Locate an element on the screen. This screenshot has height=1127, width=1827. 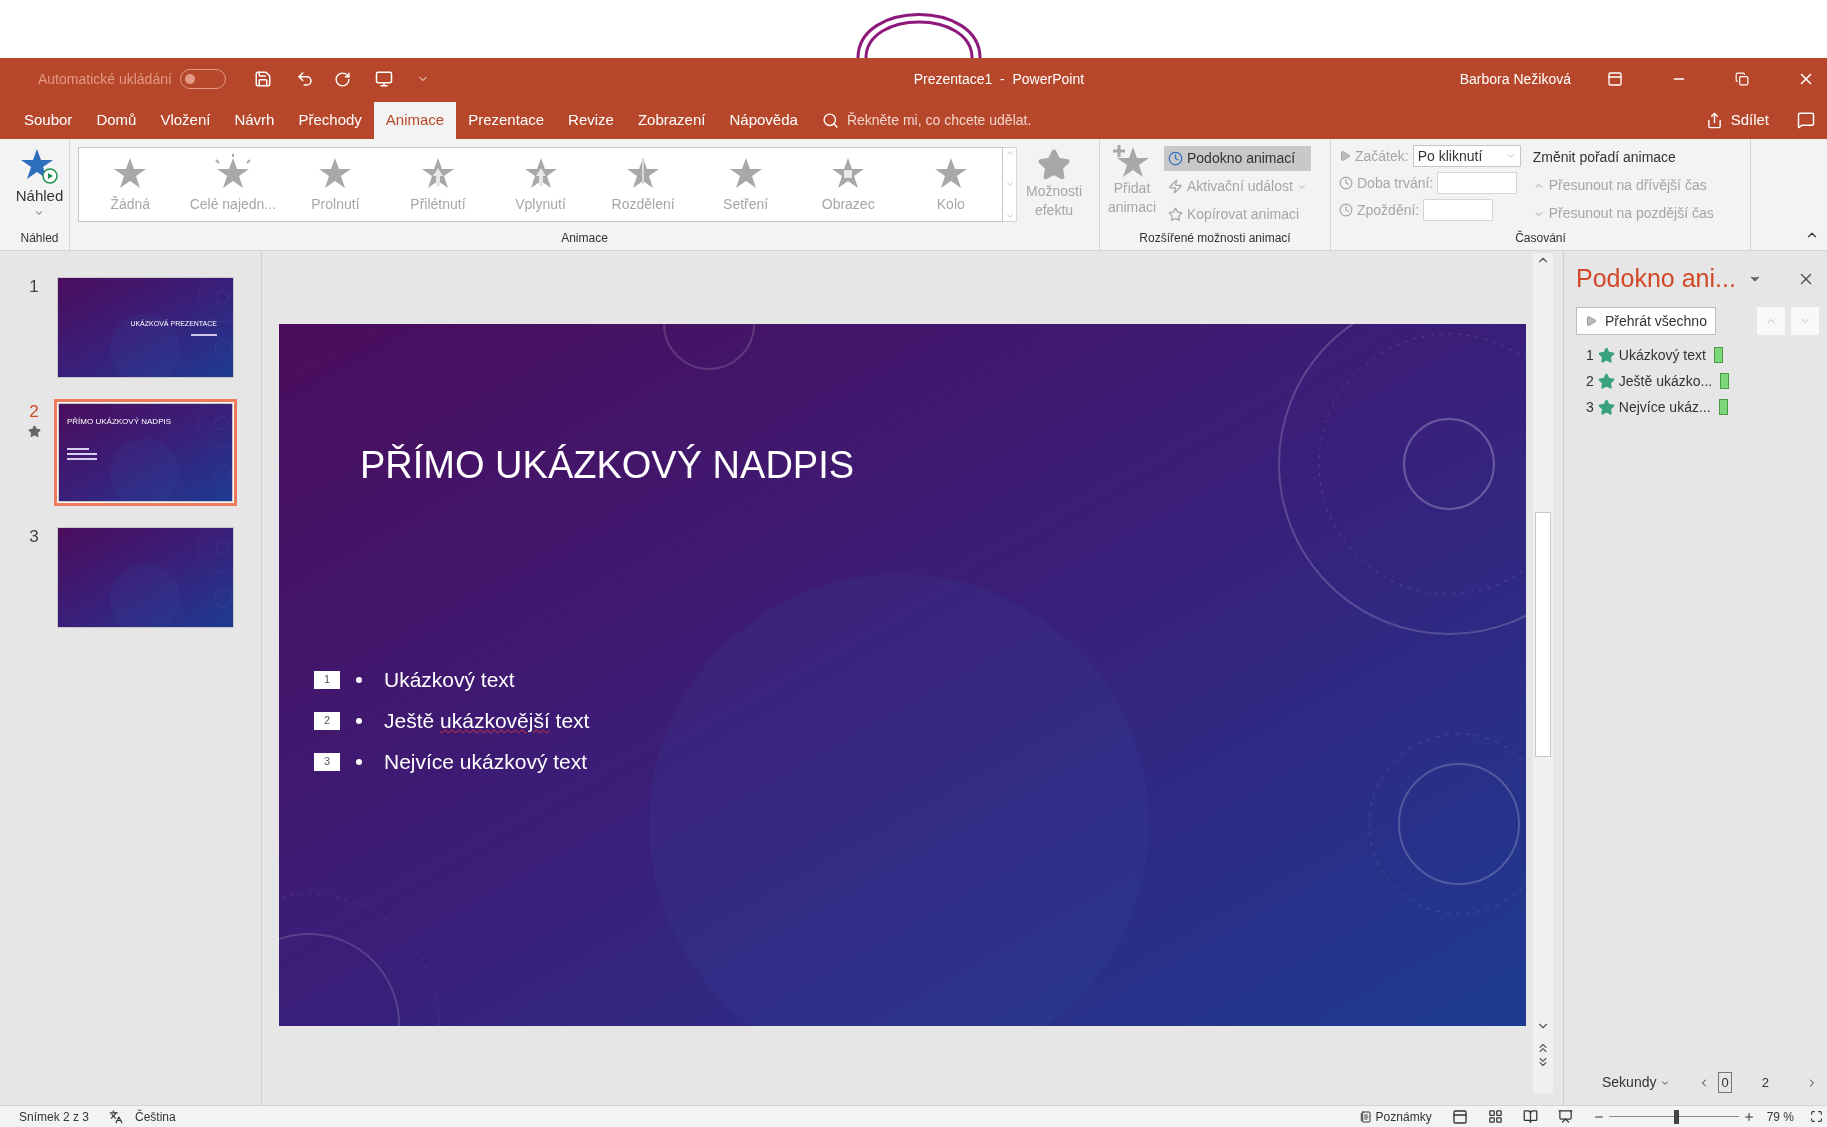
play-all-button: Přehrát všechno is located at coordinates (1646, 321).